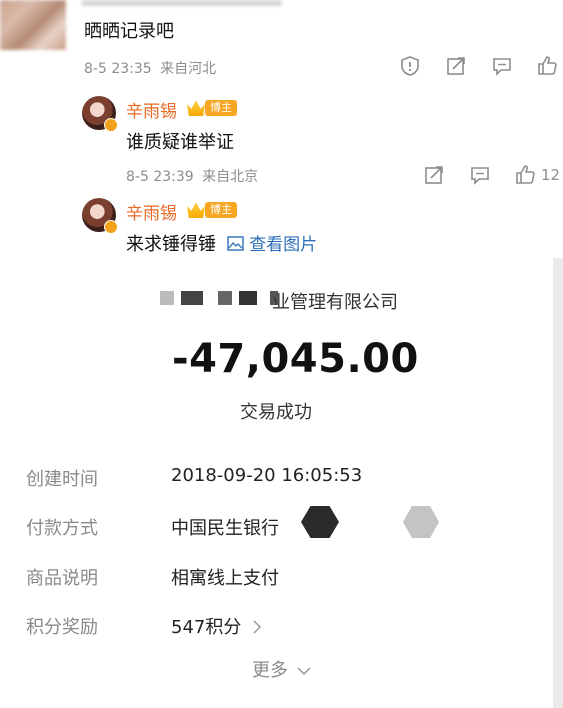 The image size is (563, 708). I want to click on comment-location: 来自河北, so click(188, 69).